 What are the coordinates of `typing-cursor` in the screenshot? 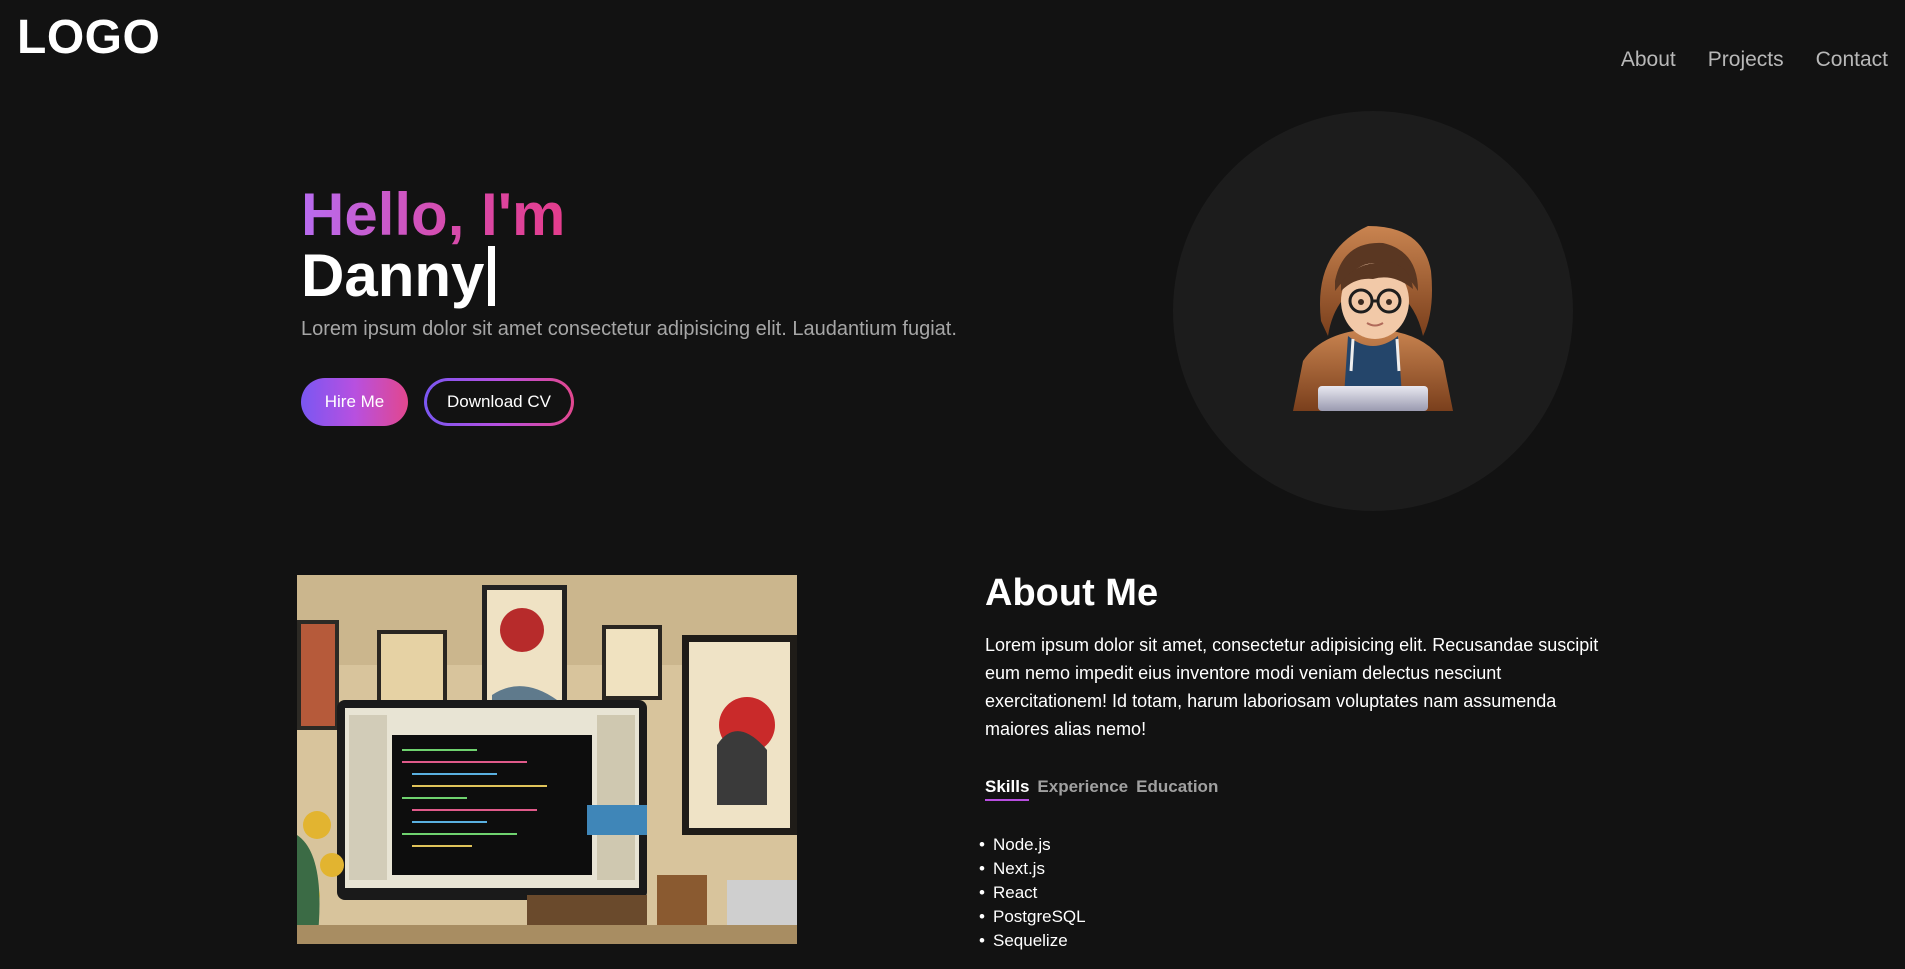 It's located at (492, 276).